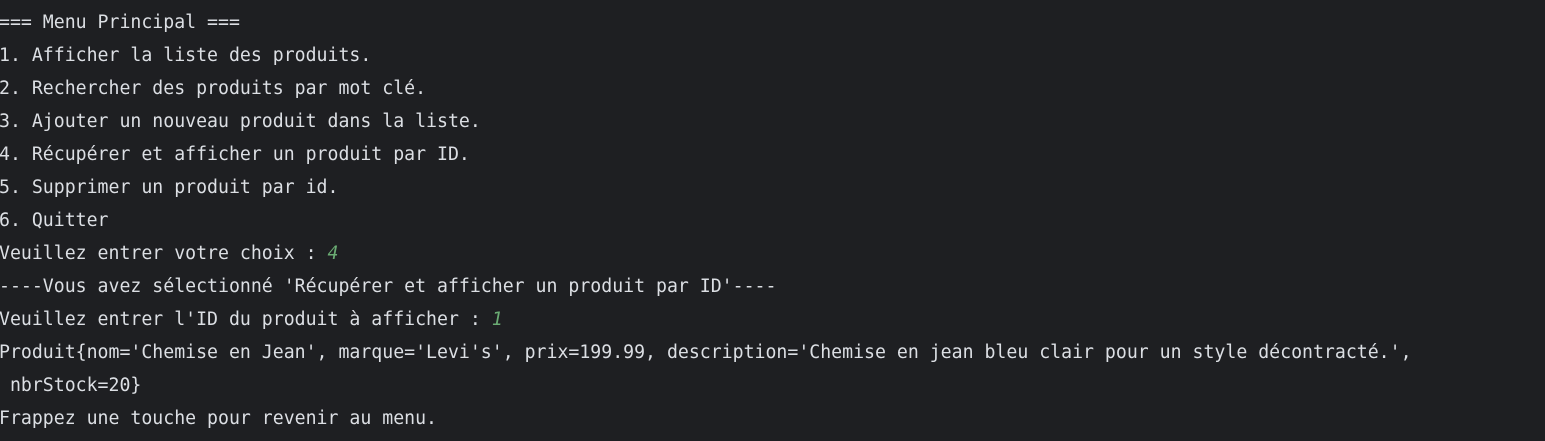 This screenshot has width=1545, height=441. Describe the element at coordinates (772, 55) in the screenshot. I see `menu-option-1-line: 1. Afficher la liste des produits.` at that location.